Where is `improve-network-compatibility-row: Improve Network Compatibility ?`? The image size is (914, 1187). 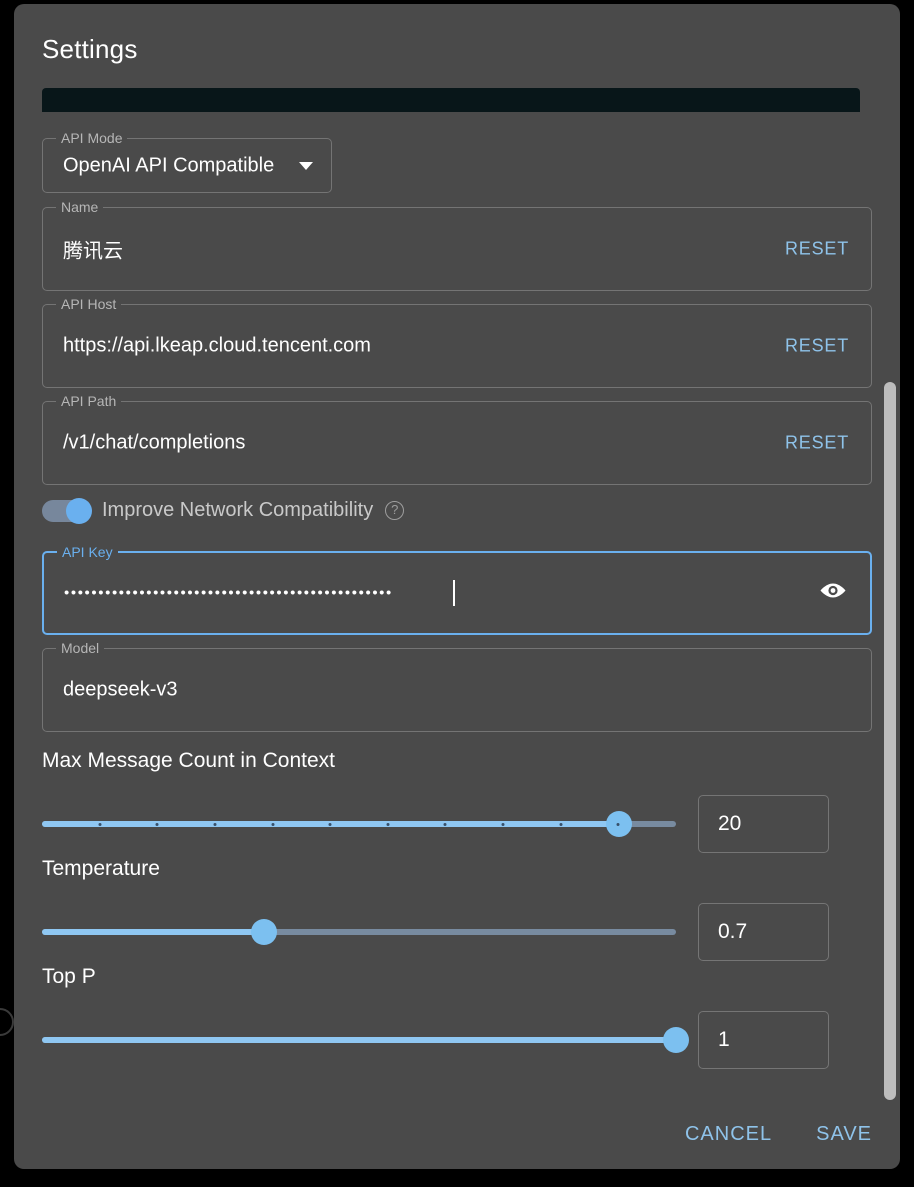 improve-network-compatibility-row: Improve Network Compatibility ? is located at coordinates (223, 510).